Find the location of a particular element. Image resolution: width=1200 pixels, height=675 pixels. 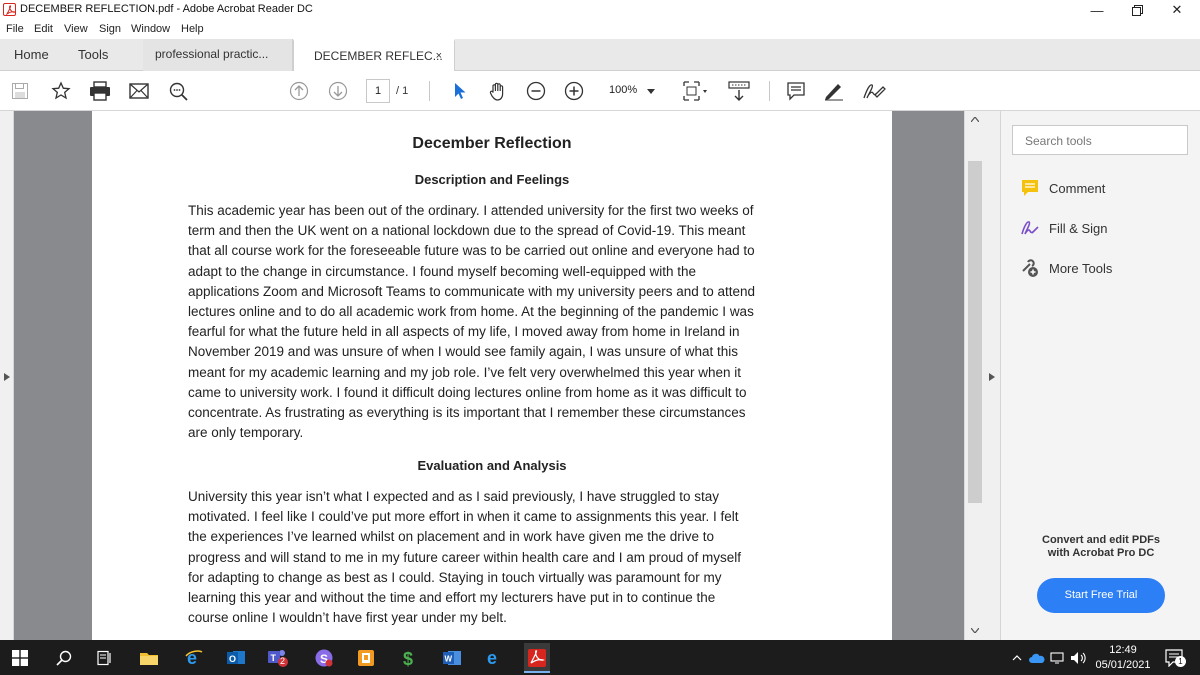

notification-count-badge: 1 is located at coordinates (1180, 661).